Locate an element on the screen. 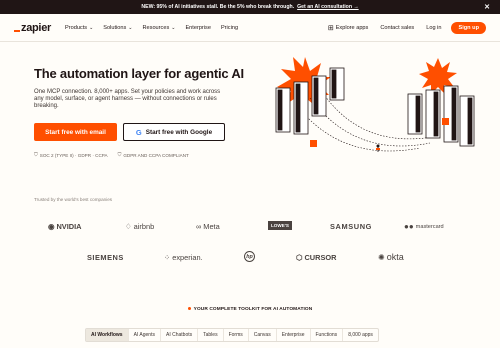 This screenshot has height=348, width=500. nav-solutions: Solutions ⌄ is located at coordinates (117, 28).